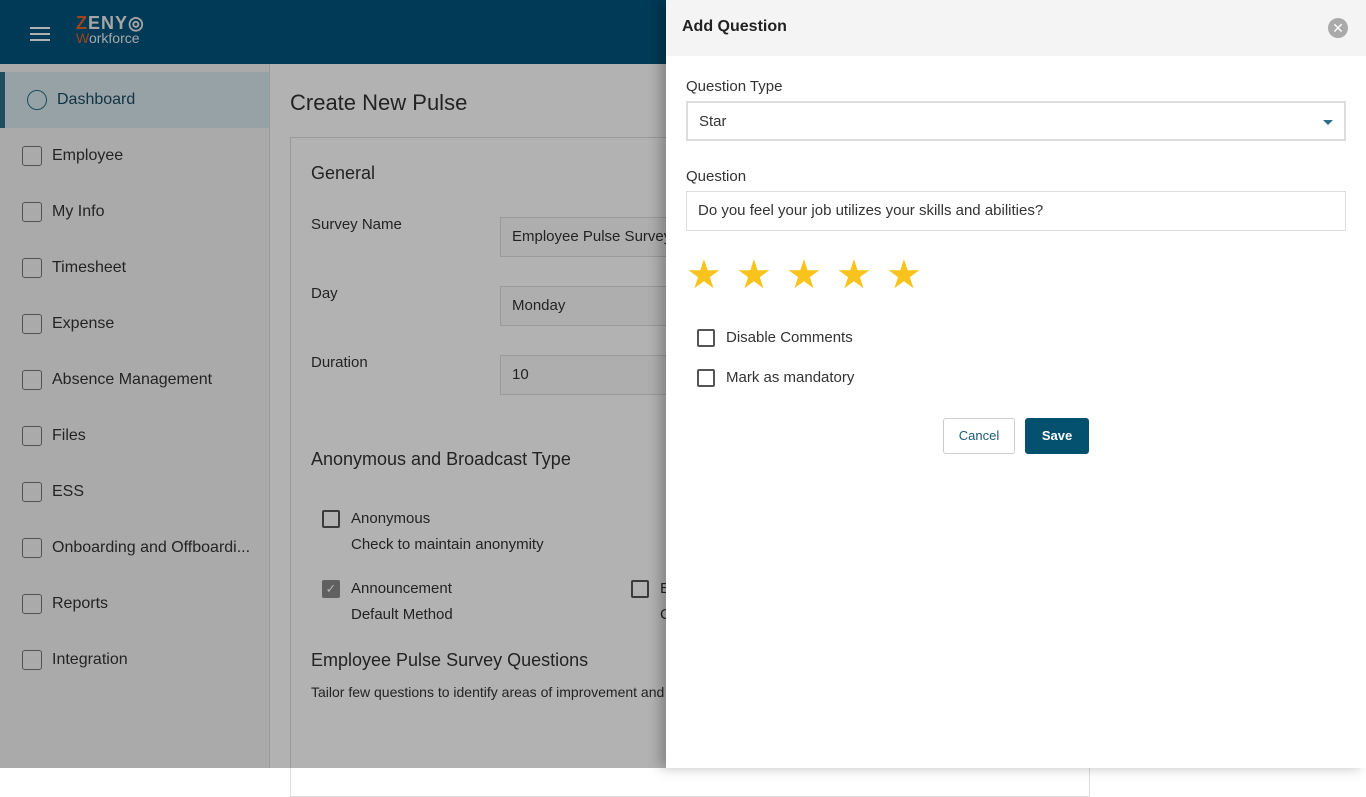  What do you see at coordinates (790, 377) in the screenshot?
I see `mandatory-label: Mark as mandatory` at bounding box center [790, 377].